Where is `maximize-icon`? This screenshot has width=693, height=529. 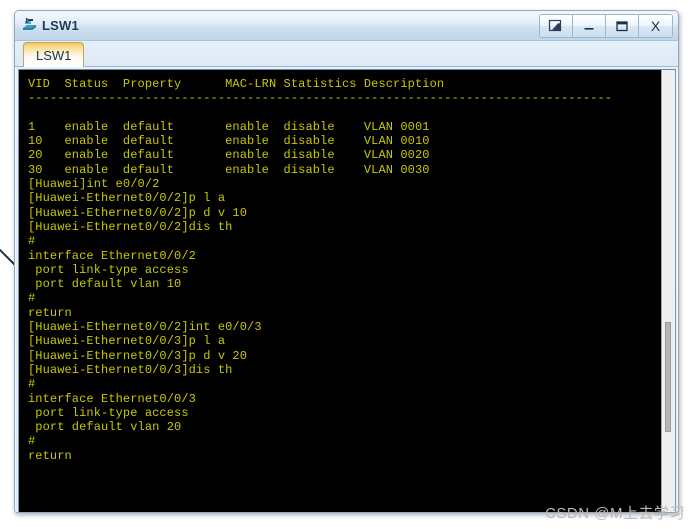 maximize-icon is located at coordinates (622, 26).